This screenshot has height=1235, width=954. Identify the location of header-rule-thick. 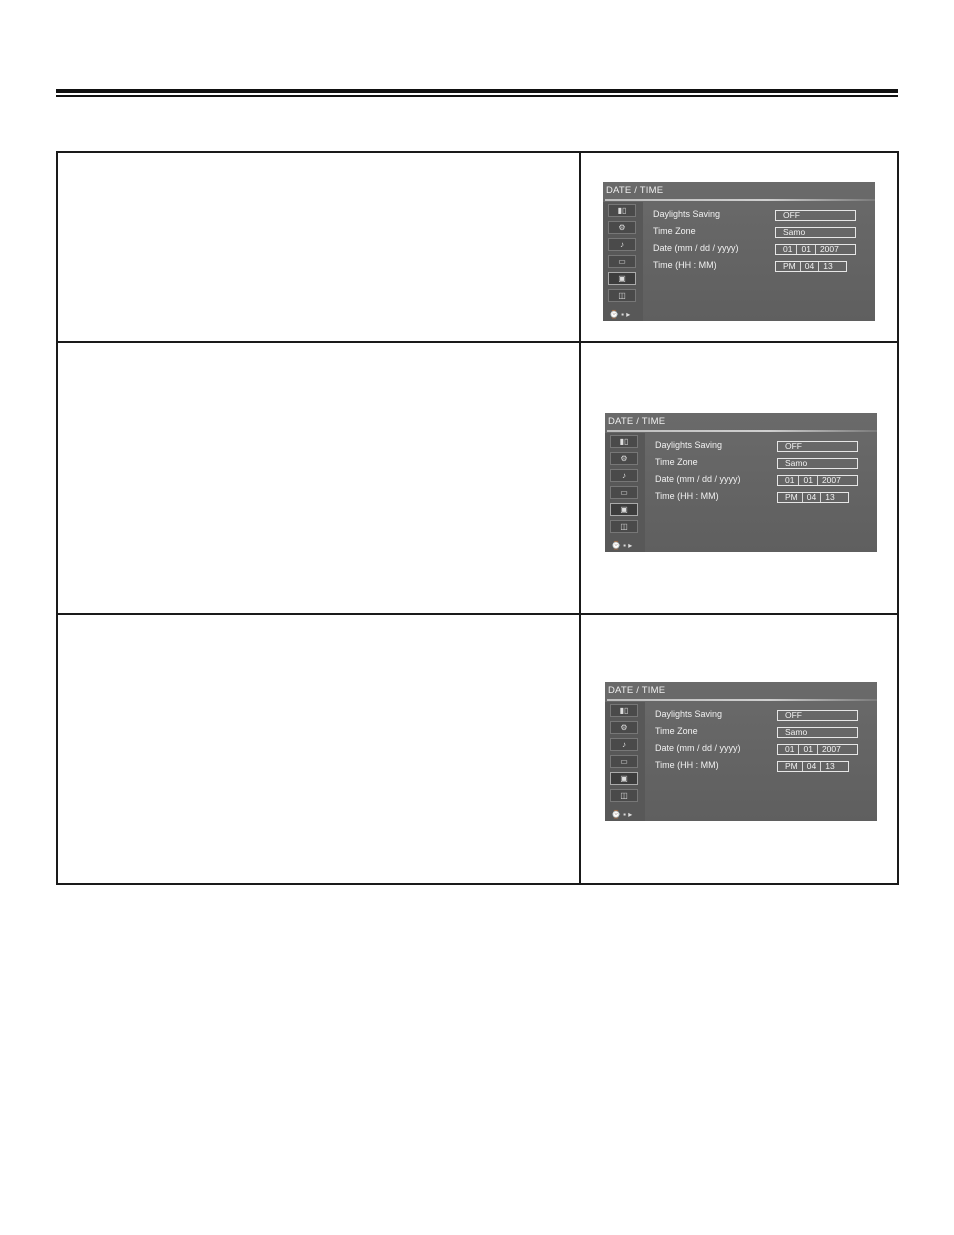
(477, 91).